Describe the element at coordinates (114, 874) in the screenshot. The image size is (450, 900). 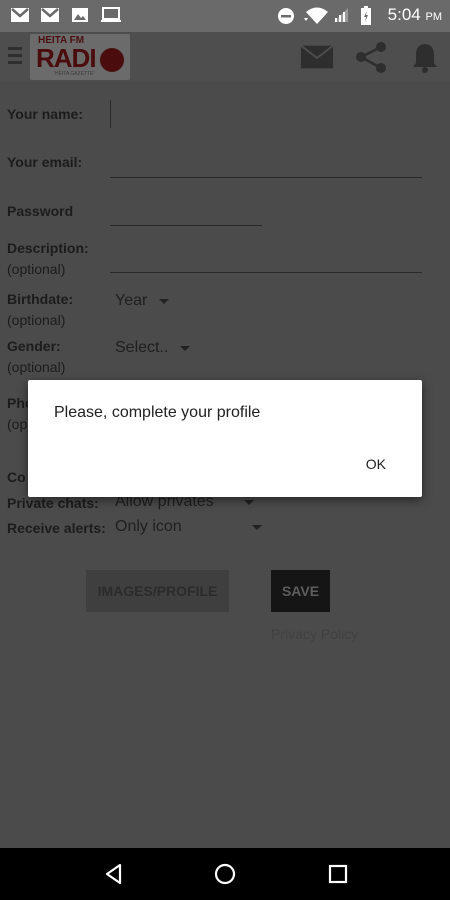
I see `back-icon` at that location.